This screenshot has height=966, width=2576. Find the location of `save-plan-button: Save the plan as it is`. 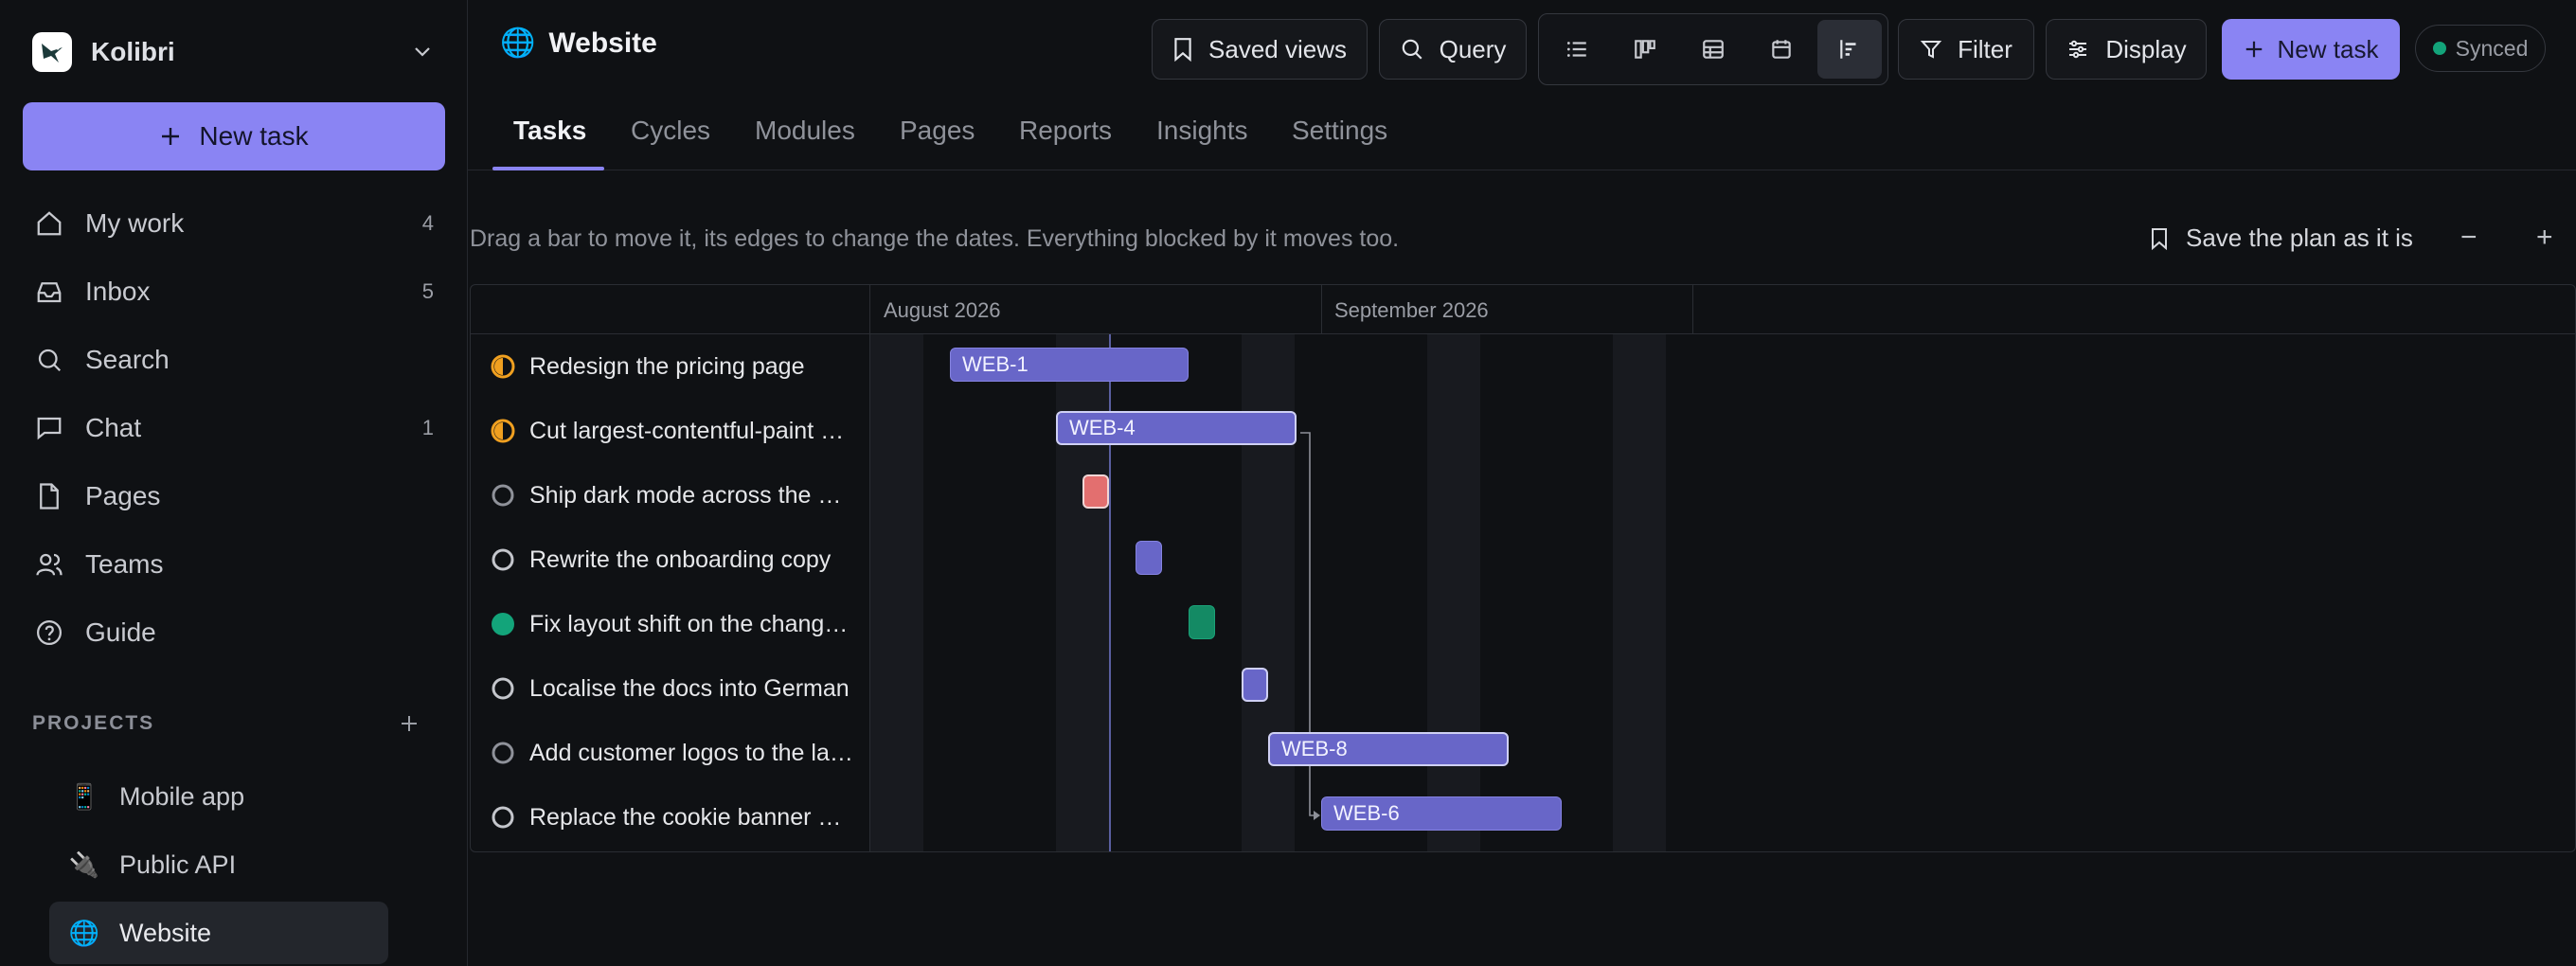

save-plan-button: Save the plan as it is is located at coordinates (2281, 238).